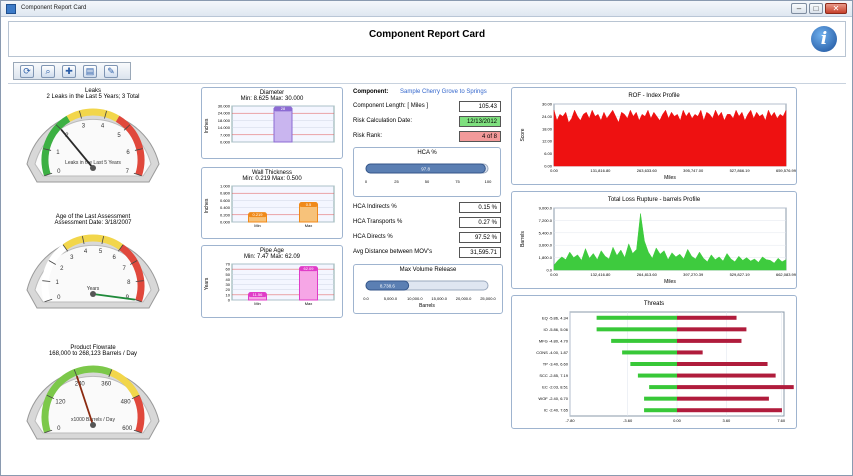 This screenshot has width=853, height=476. Describe the element at coordinates (225, 142) in the screenshot. I see `y-tick-label: 0.000` at that location.